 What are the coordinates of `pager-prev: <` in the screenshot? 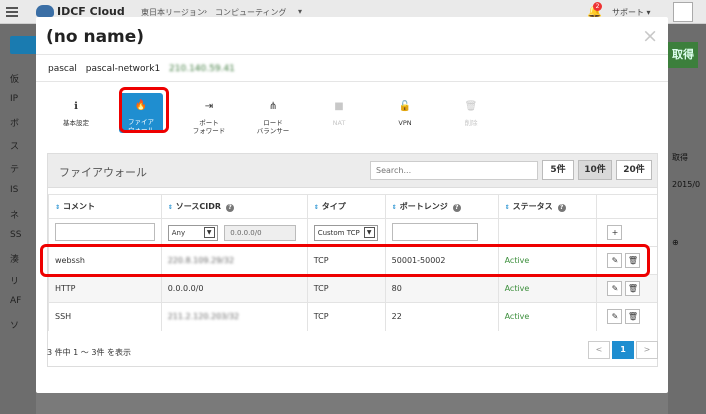 It's located at (599, 350).